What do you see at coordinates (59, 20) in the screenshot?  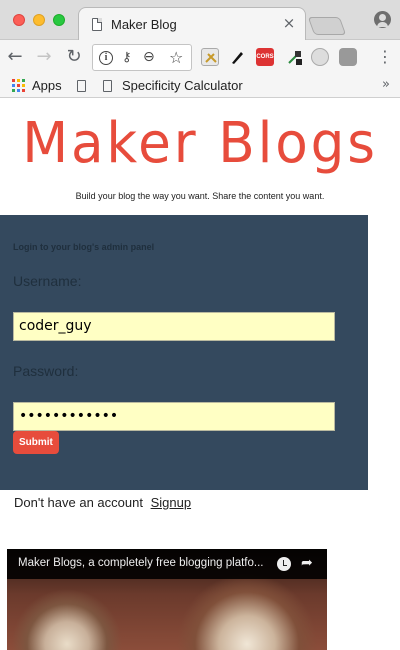 I see `window-maximize-button` at bounding box center [59, 20].